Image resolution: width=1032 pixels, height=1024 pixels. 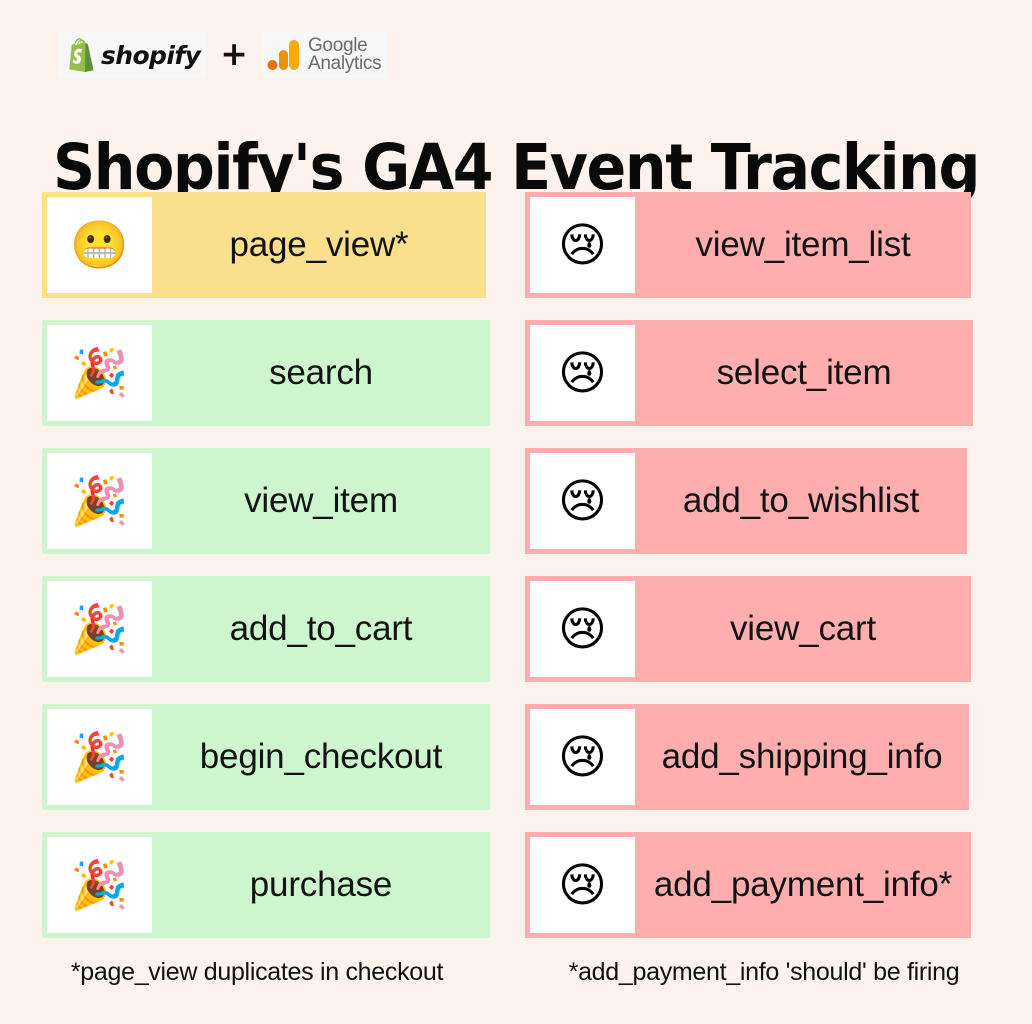 I want to click on event-row: 😢 add_payment_info*, so click(x=748, y=885).